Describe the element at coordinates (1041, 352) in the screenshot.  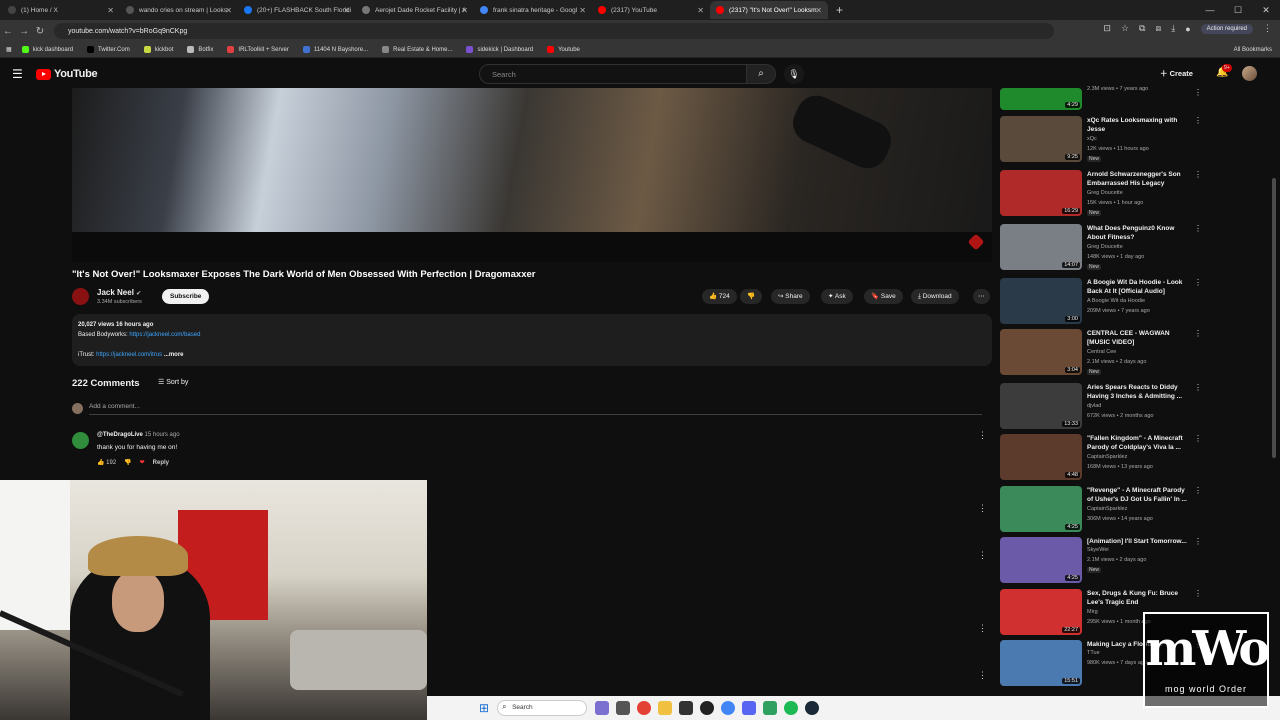
I see `video-thumbnail: 3:04` at that location.